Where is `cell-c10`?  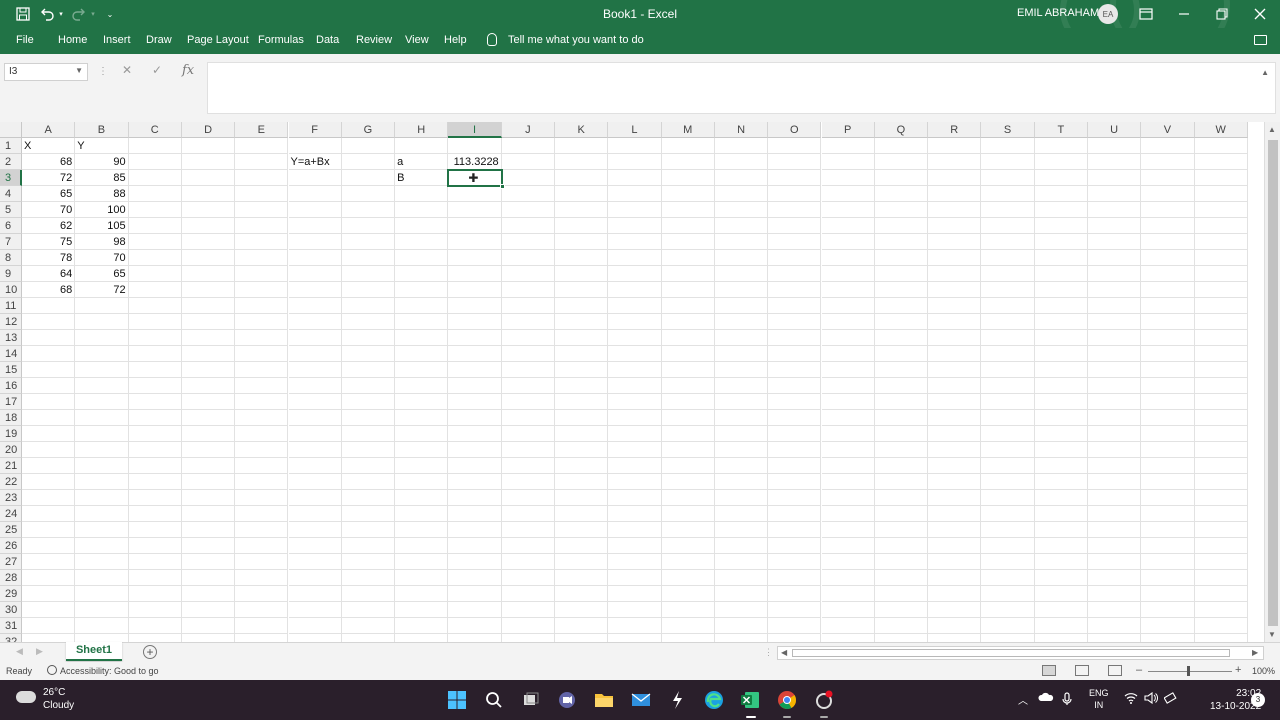 cell-c10 is located at coordinates (155, 290).